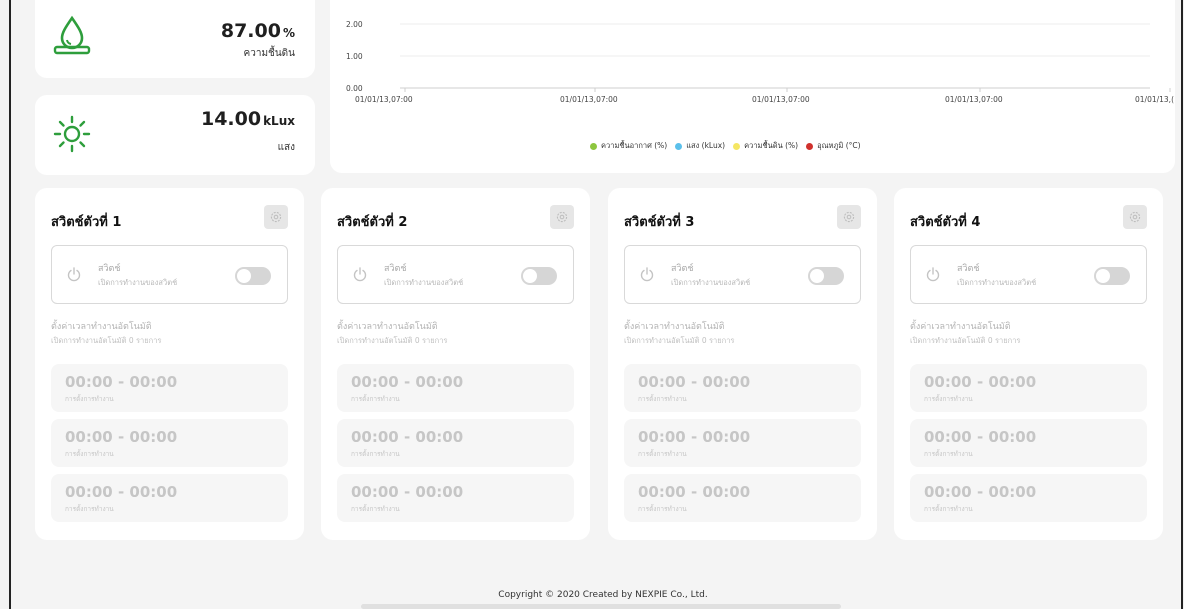 The height and width of the screenshot is (609, 1184). Describe the element at coordinates (257, 31) in the screenshot. I see `soil-humidity-value: 87.00%` at that location.